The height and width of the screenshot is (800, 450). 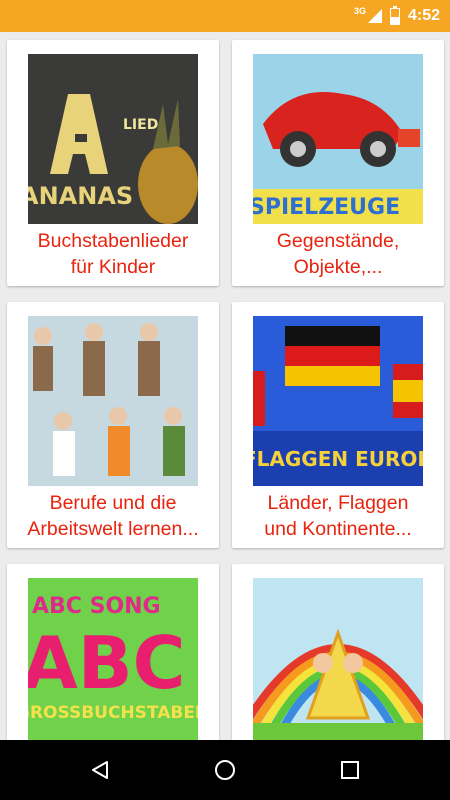 I want to click on back-button, so click(x=100, y=770).